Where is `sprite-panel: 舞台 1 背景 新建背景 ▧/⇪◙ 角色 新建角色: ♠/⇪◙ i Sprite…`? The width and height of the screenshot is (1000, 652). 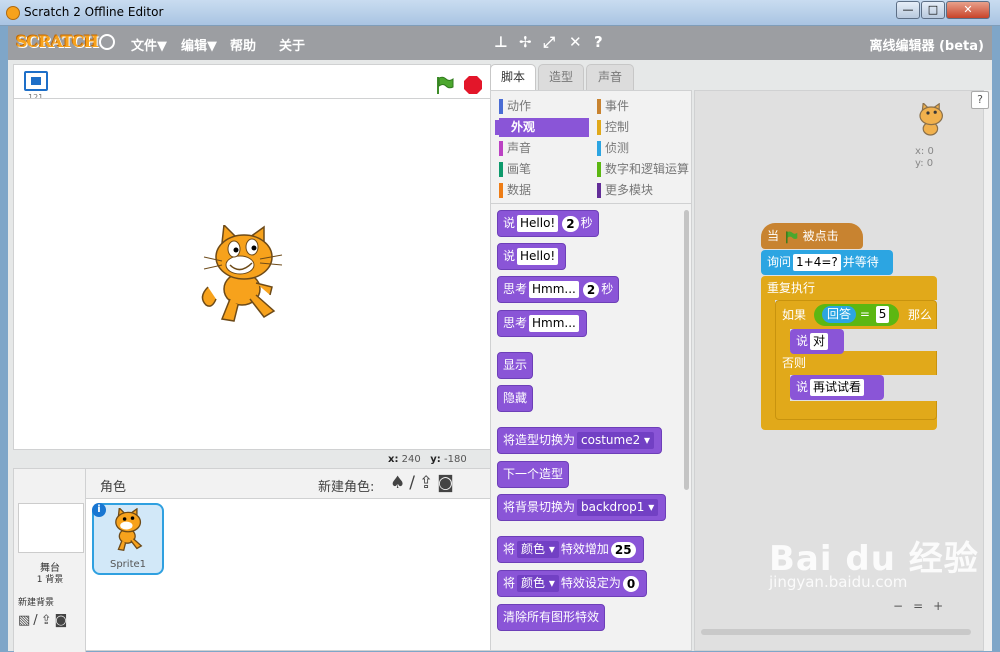 sprite-panel: 舞台 1 背景 新建背景 ▧/⇪◙ 角色 新建角色: ♠/⇪◙ i Sprite… is located at coordinates (252, 560).